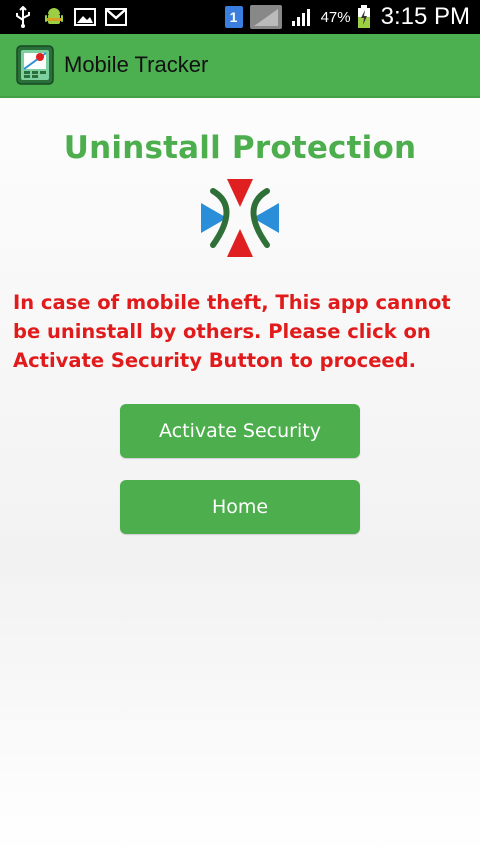 The image size is (480, 854). I want to click on image-icon, so click(85, 17).